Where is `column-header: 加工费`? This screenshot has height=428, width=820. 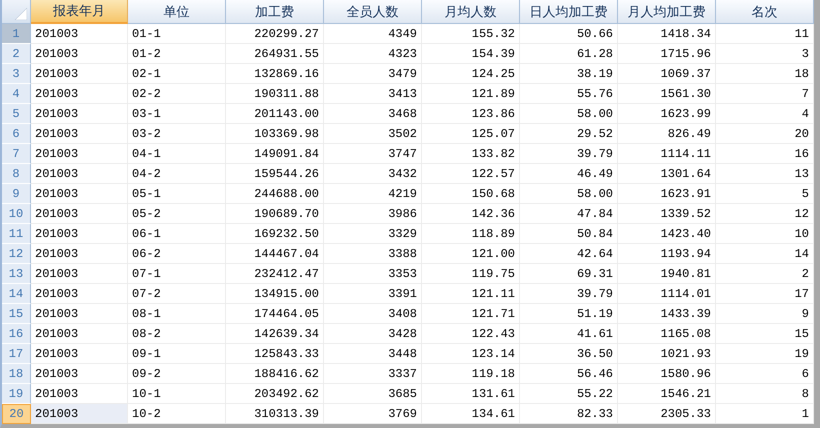 column-header: 加工费 is located at coordinates (275, 12).